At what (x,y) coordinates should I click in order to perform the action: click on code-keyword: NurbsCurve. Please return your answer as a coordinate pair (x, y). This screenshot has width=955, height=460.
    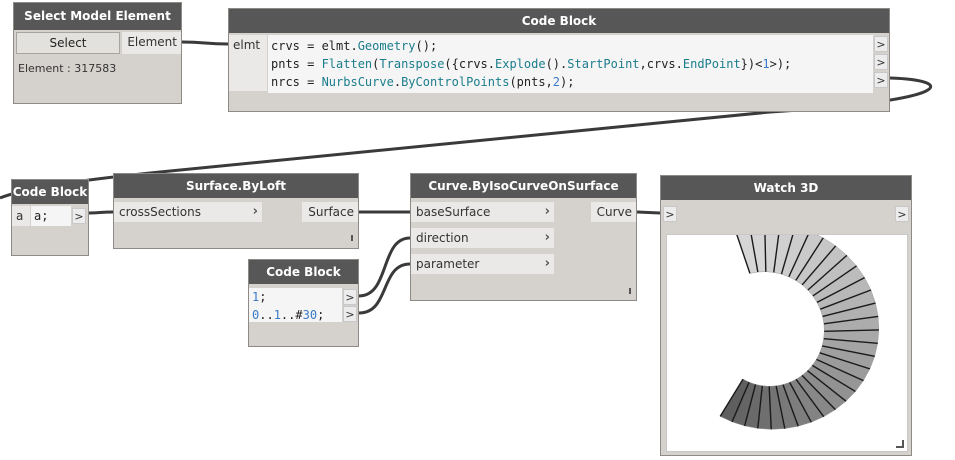
    Looking at the image, I should click on (357, 82).